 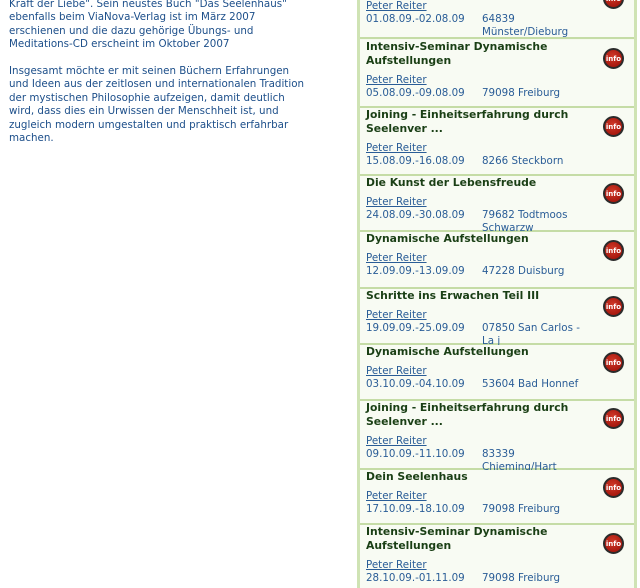 What do you see at coordinates (473, 477) in the screenshot?
I see `event-title: Dein Seelenhaus` at bounding box center [473, 477].